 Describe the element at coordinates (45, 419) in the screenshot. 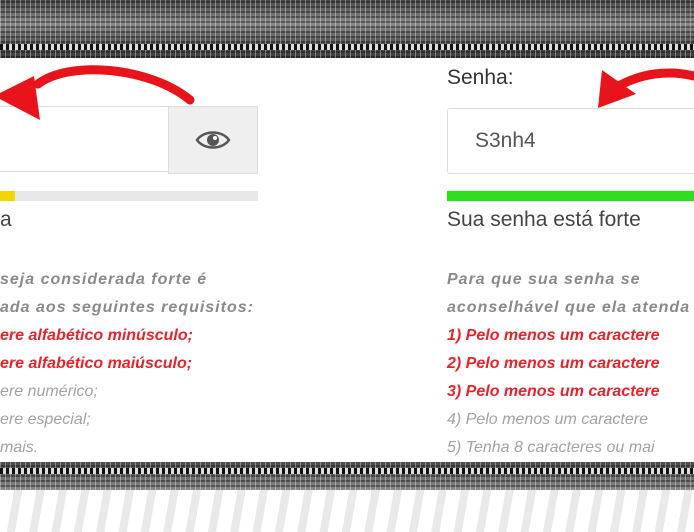

I see `requirement-item: ere especial;` at that location.